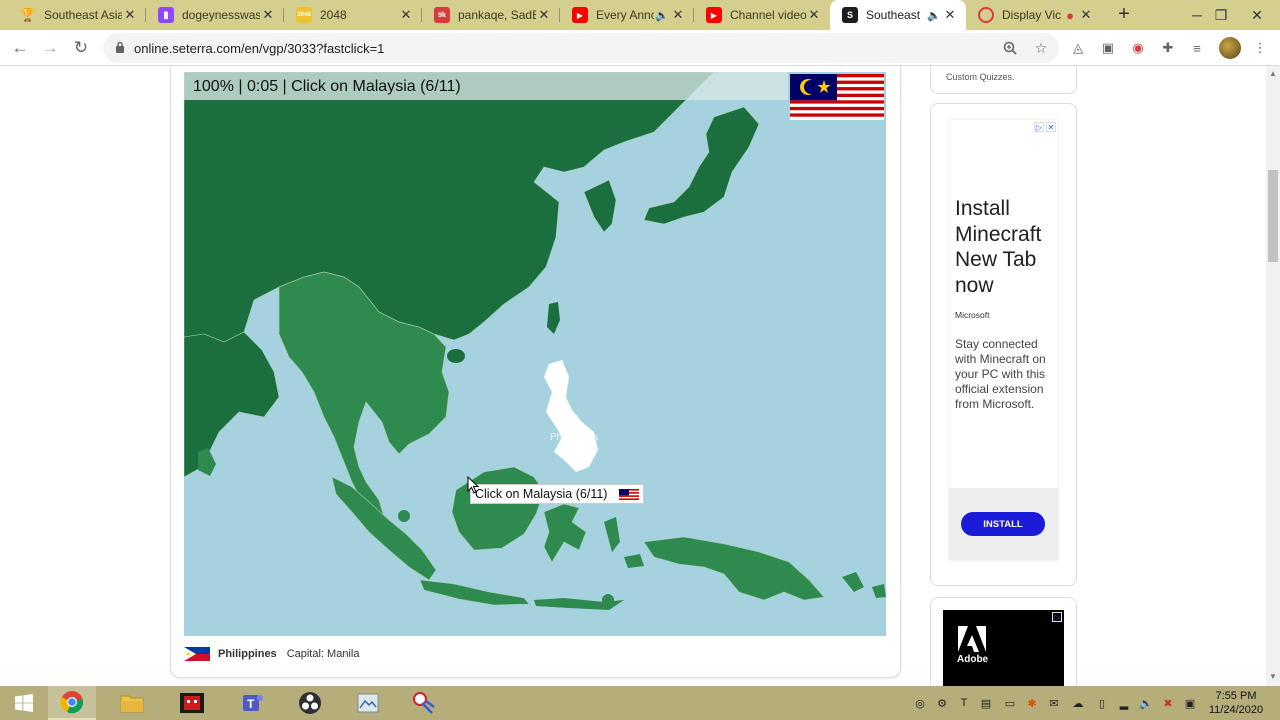 This screenshot has width=1280, height=720. Describe the element at coordinates (1168, 703) in the screenshot. I see `tray-red-x-icon: ✖` at that location.